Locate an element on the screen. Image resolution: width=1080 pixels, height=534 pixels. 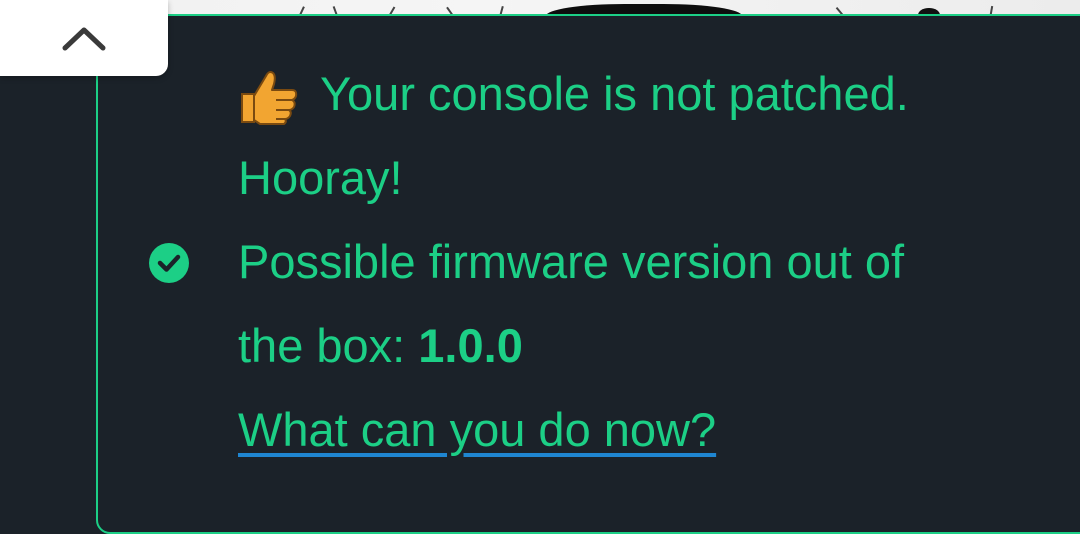
chevron-up-icon is located at coordinates (84, 39).